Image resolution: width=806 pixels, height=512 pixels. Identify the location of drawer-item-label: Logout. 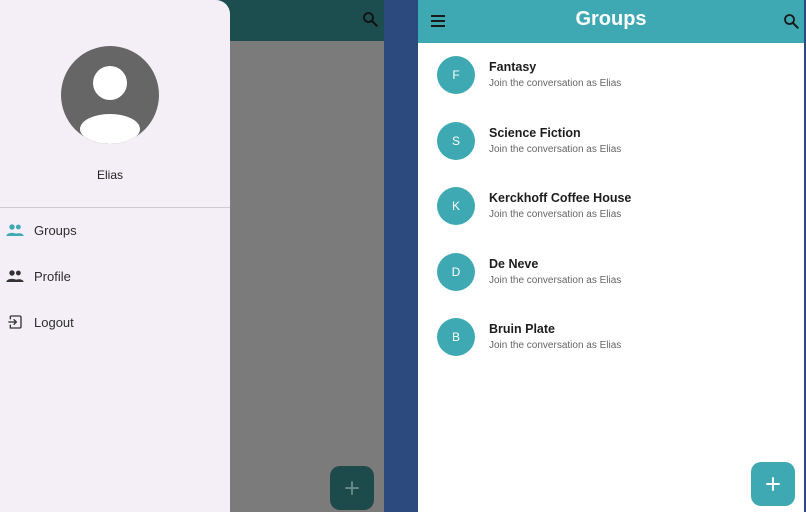
(54, 322).